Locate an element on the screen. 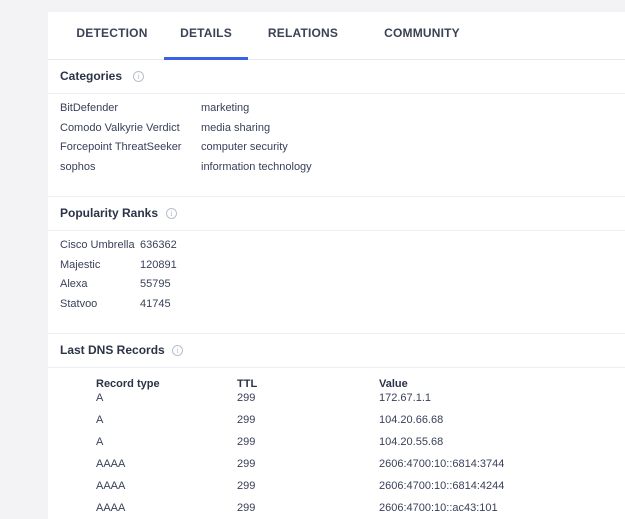  list-item: Majestic 120891 is located at coordinates (342, 266).